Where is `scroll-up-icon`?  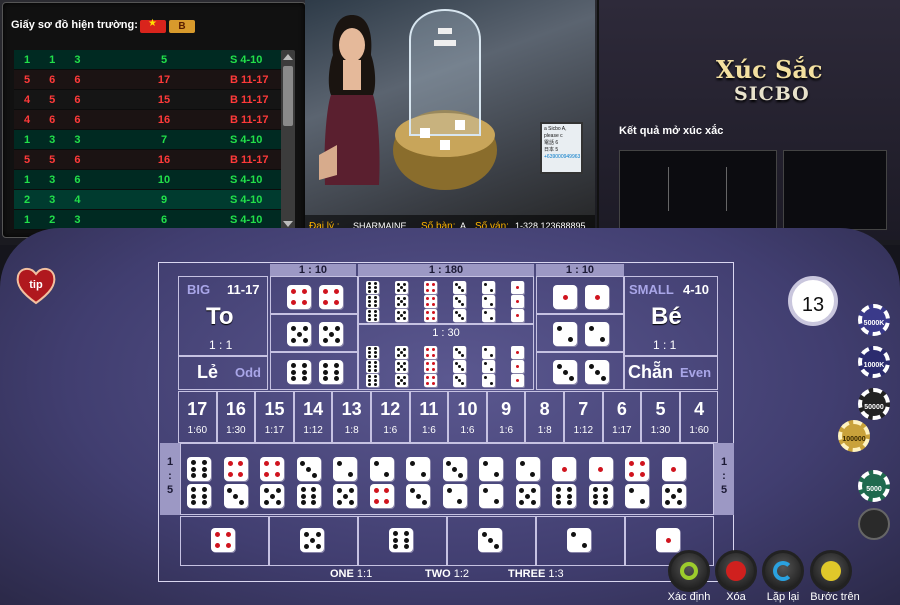 scroll-up-icon is located at coordinates (288, 57).